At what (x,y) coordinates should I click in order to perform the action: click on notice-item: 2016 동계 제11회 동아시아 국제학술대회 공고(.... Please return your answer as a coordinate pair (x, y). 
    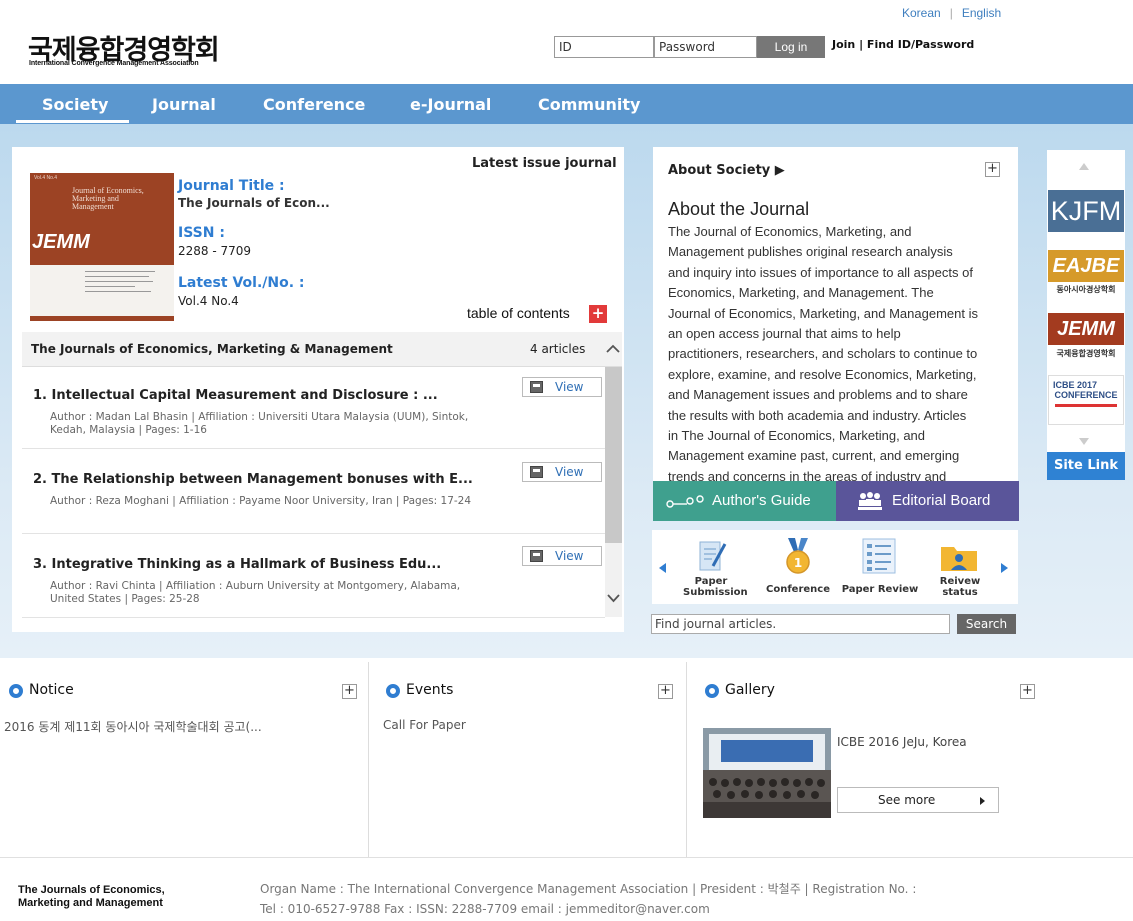
    Looking at the image, I should click on (133, 726).